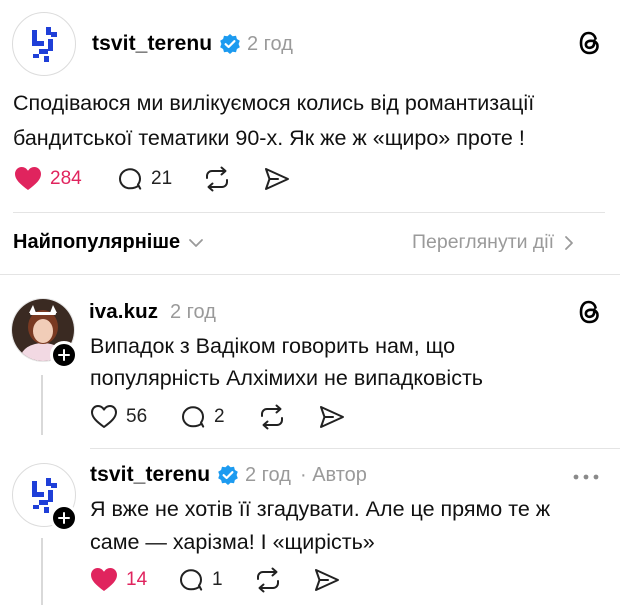 Image resolution: width=620 pixels, height=605 pixels. Describe the element at coordinates (586, 477) in the screenshot. I see `comment2-more-icon` at that location.